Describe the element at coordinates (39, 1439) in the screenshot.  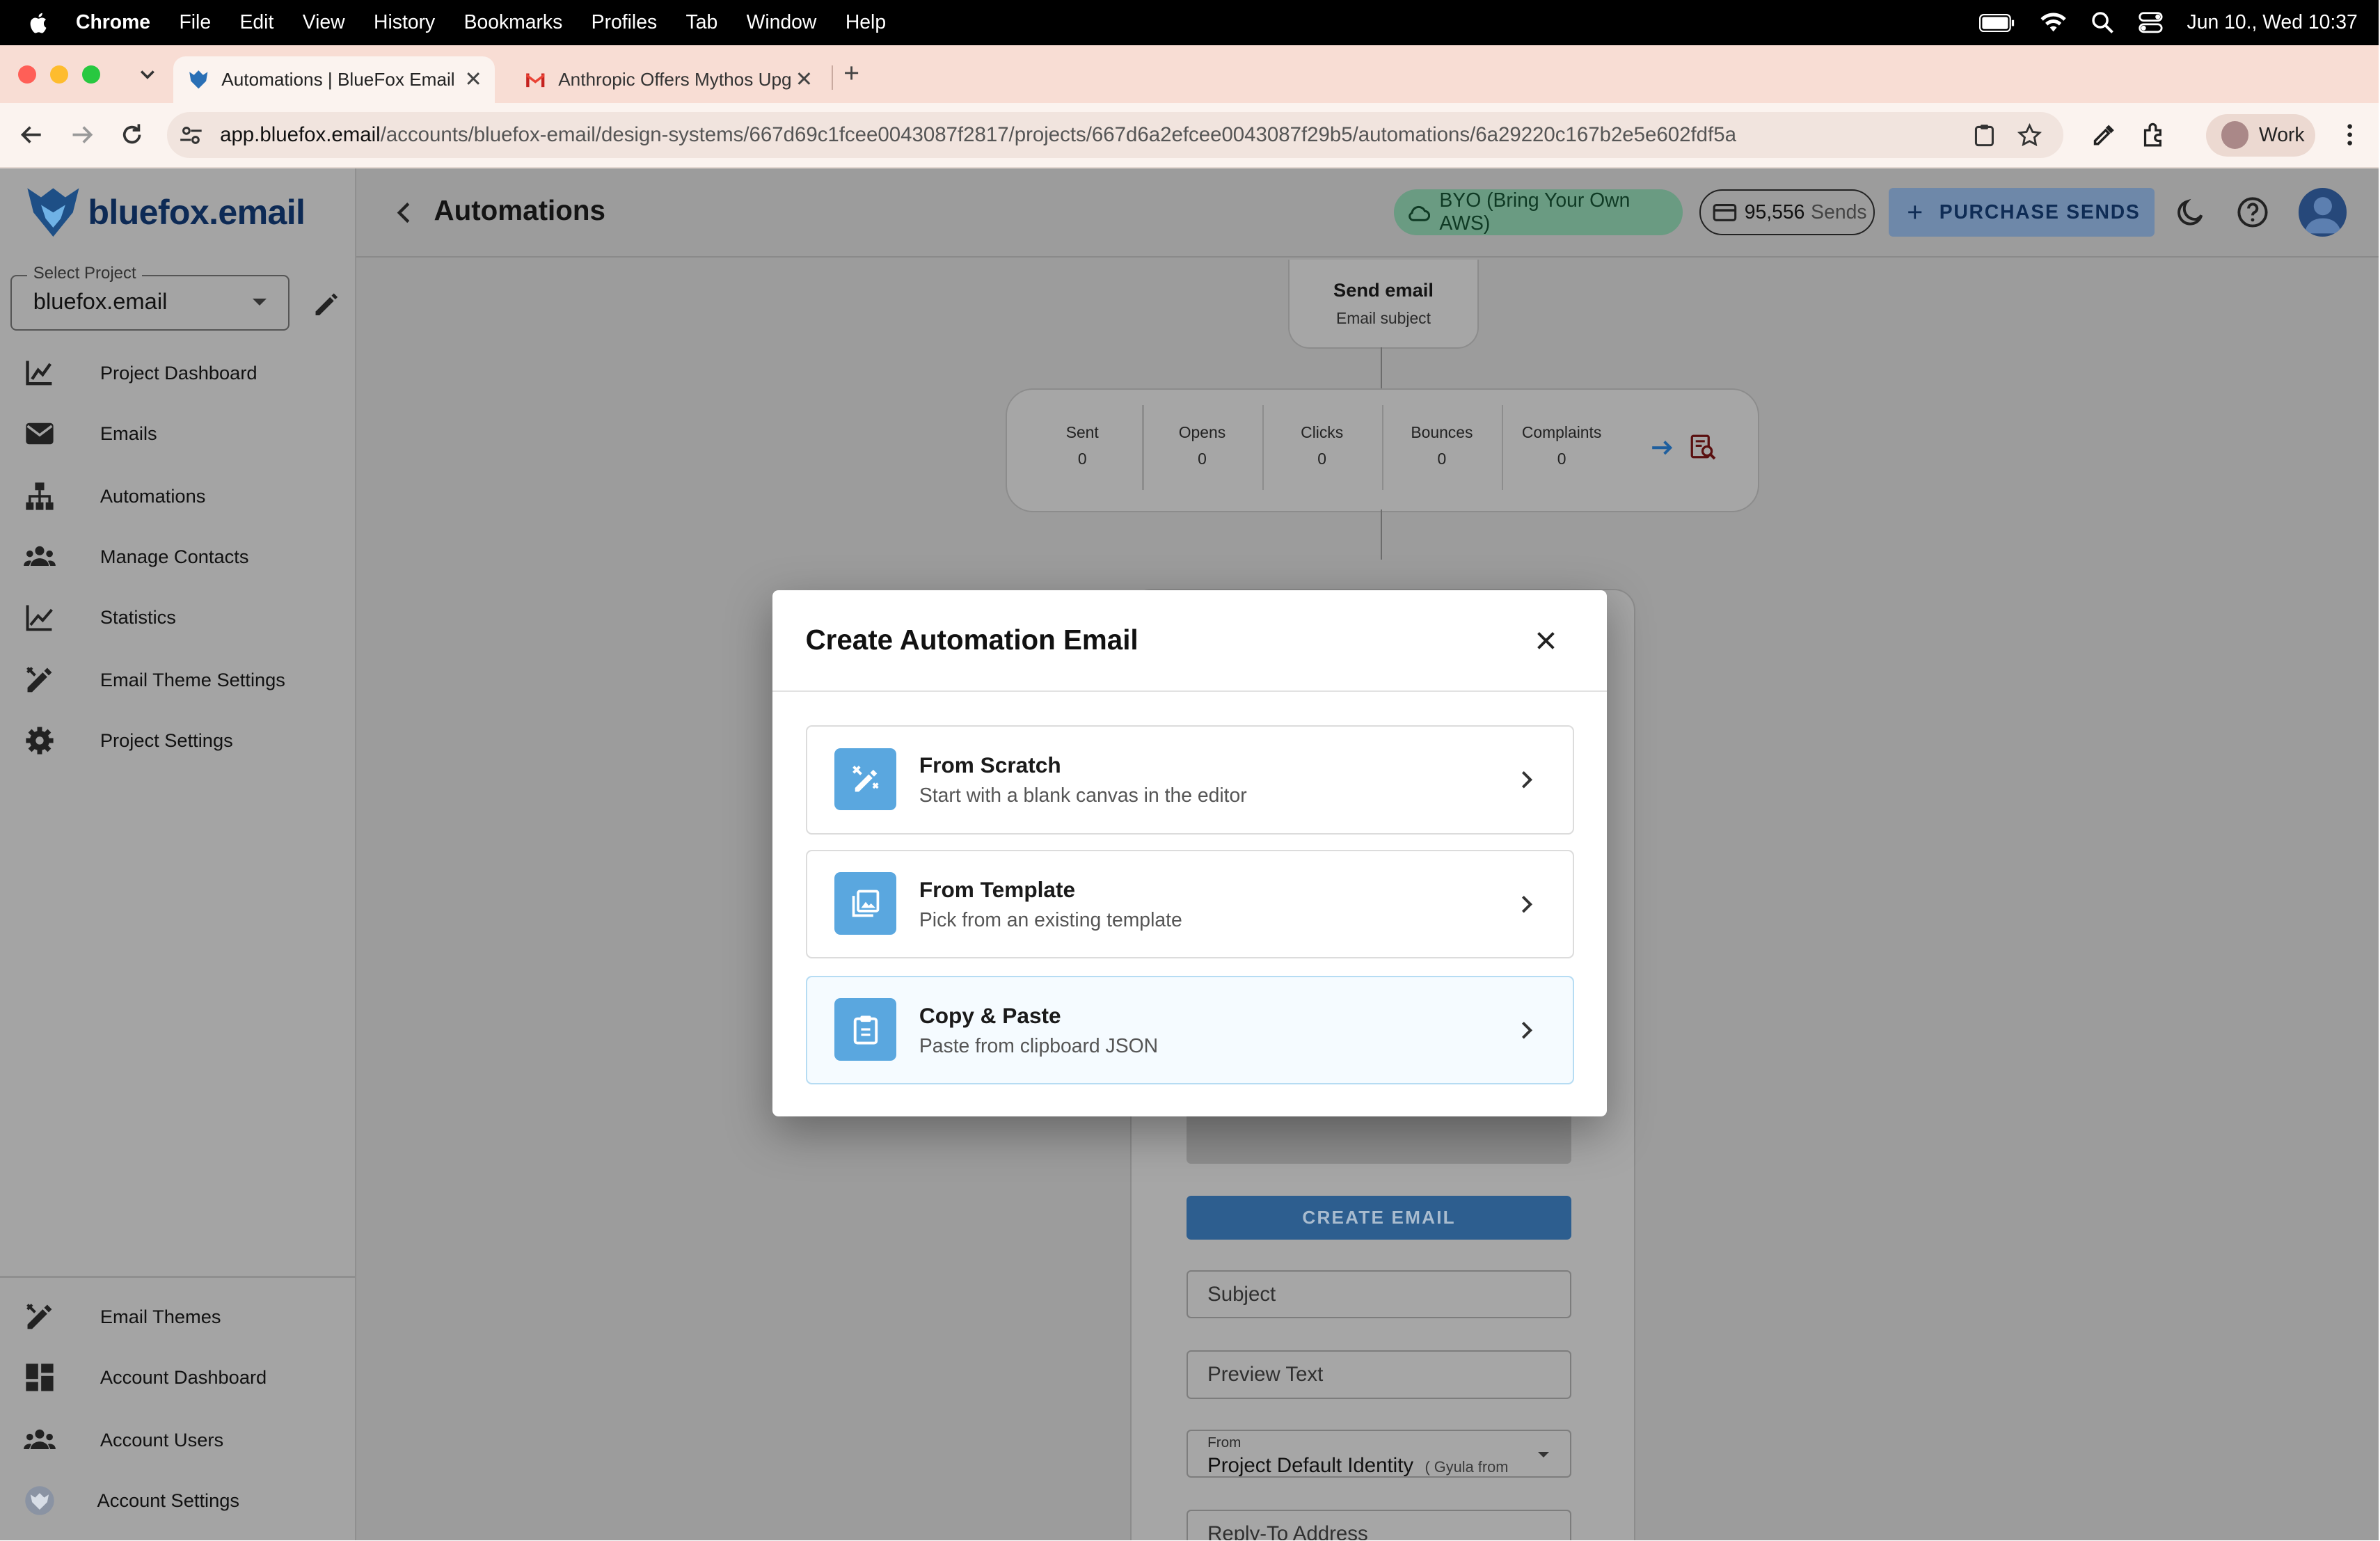
I see `people-icon` at that location.